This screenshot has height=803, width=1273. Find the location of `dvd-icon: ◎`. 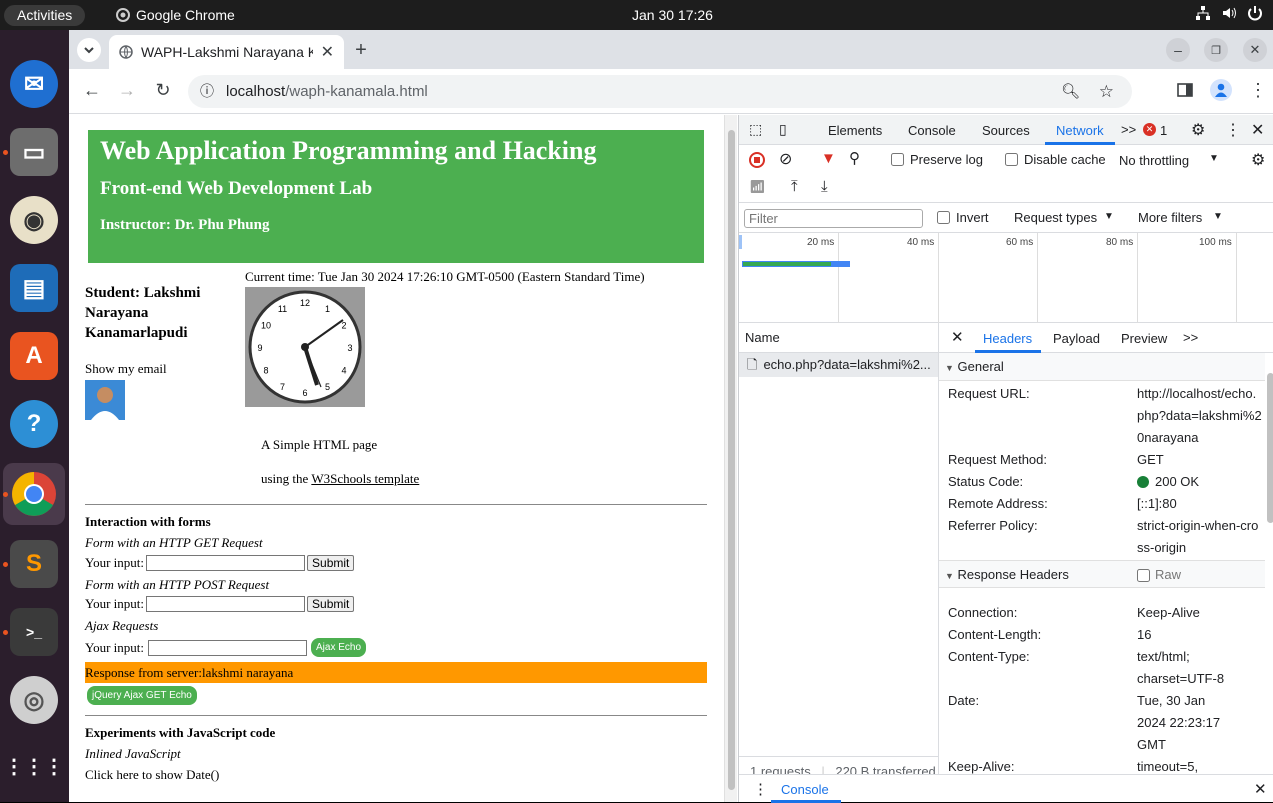

dvd-icon: ◎ is located at coordinates (34, 700).